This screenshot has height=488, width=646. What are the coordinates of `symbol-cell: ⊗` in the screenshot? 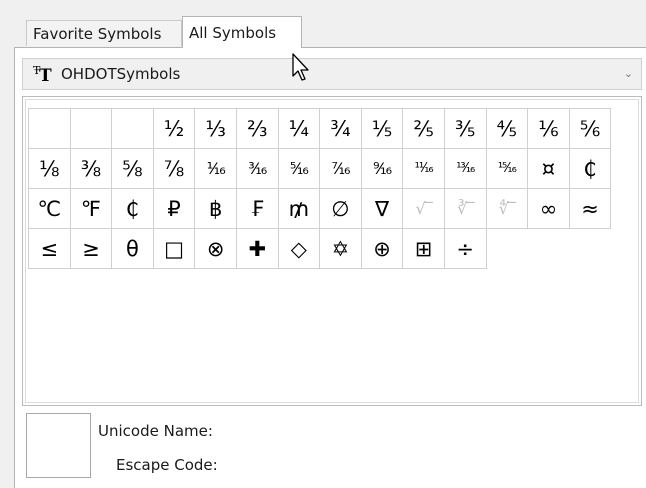 It's located at (216, 249).